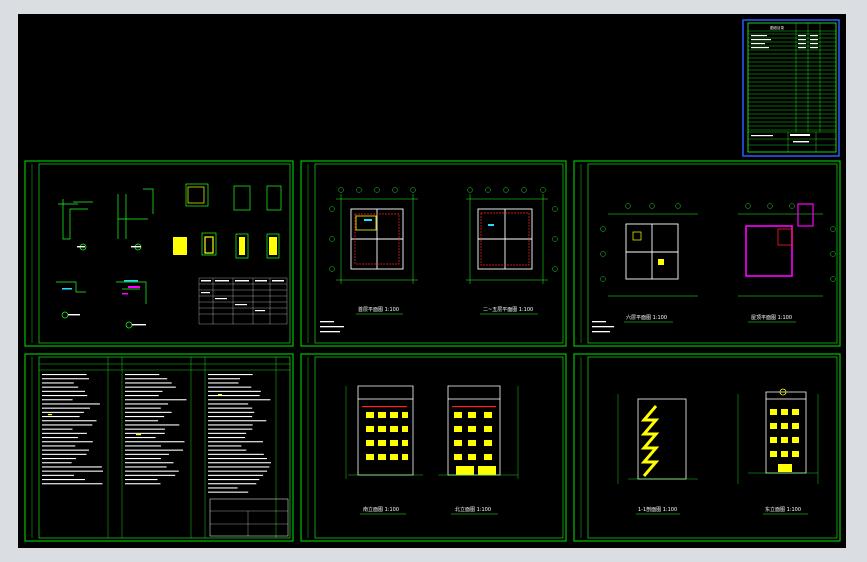 Image resolution: width=867 pixels, height=562 pixels. Describe the element at coordinates (473, 509) in the screenshot. I see `elevation-caption-2: 北立面图 1:100` at that location.